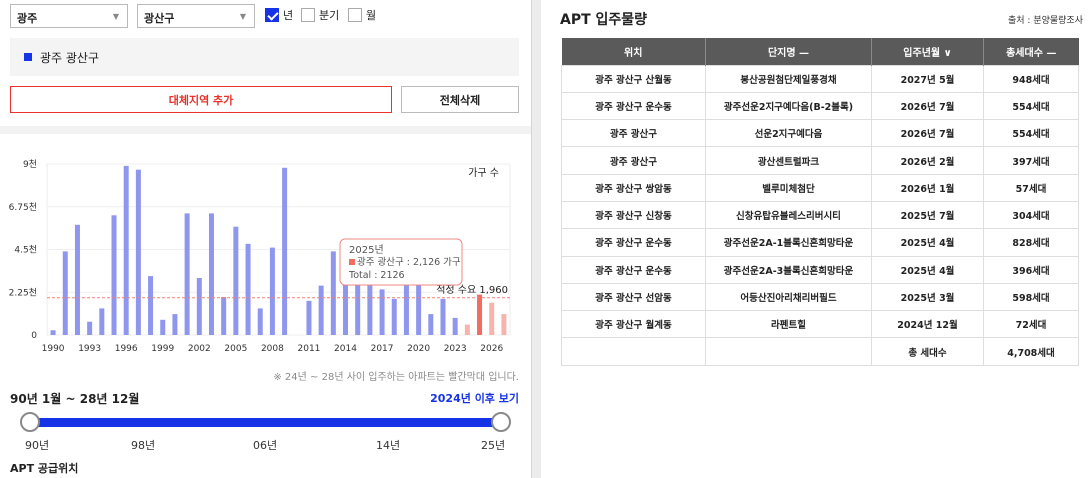  What do you see at coordinates (89, 349) in the screenshot?
I see `x-tick-label: 1993` at bounding box center [89, 349].